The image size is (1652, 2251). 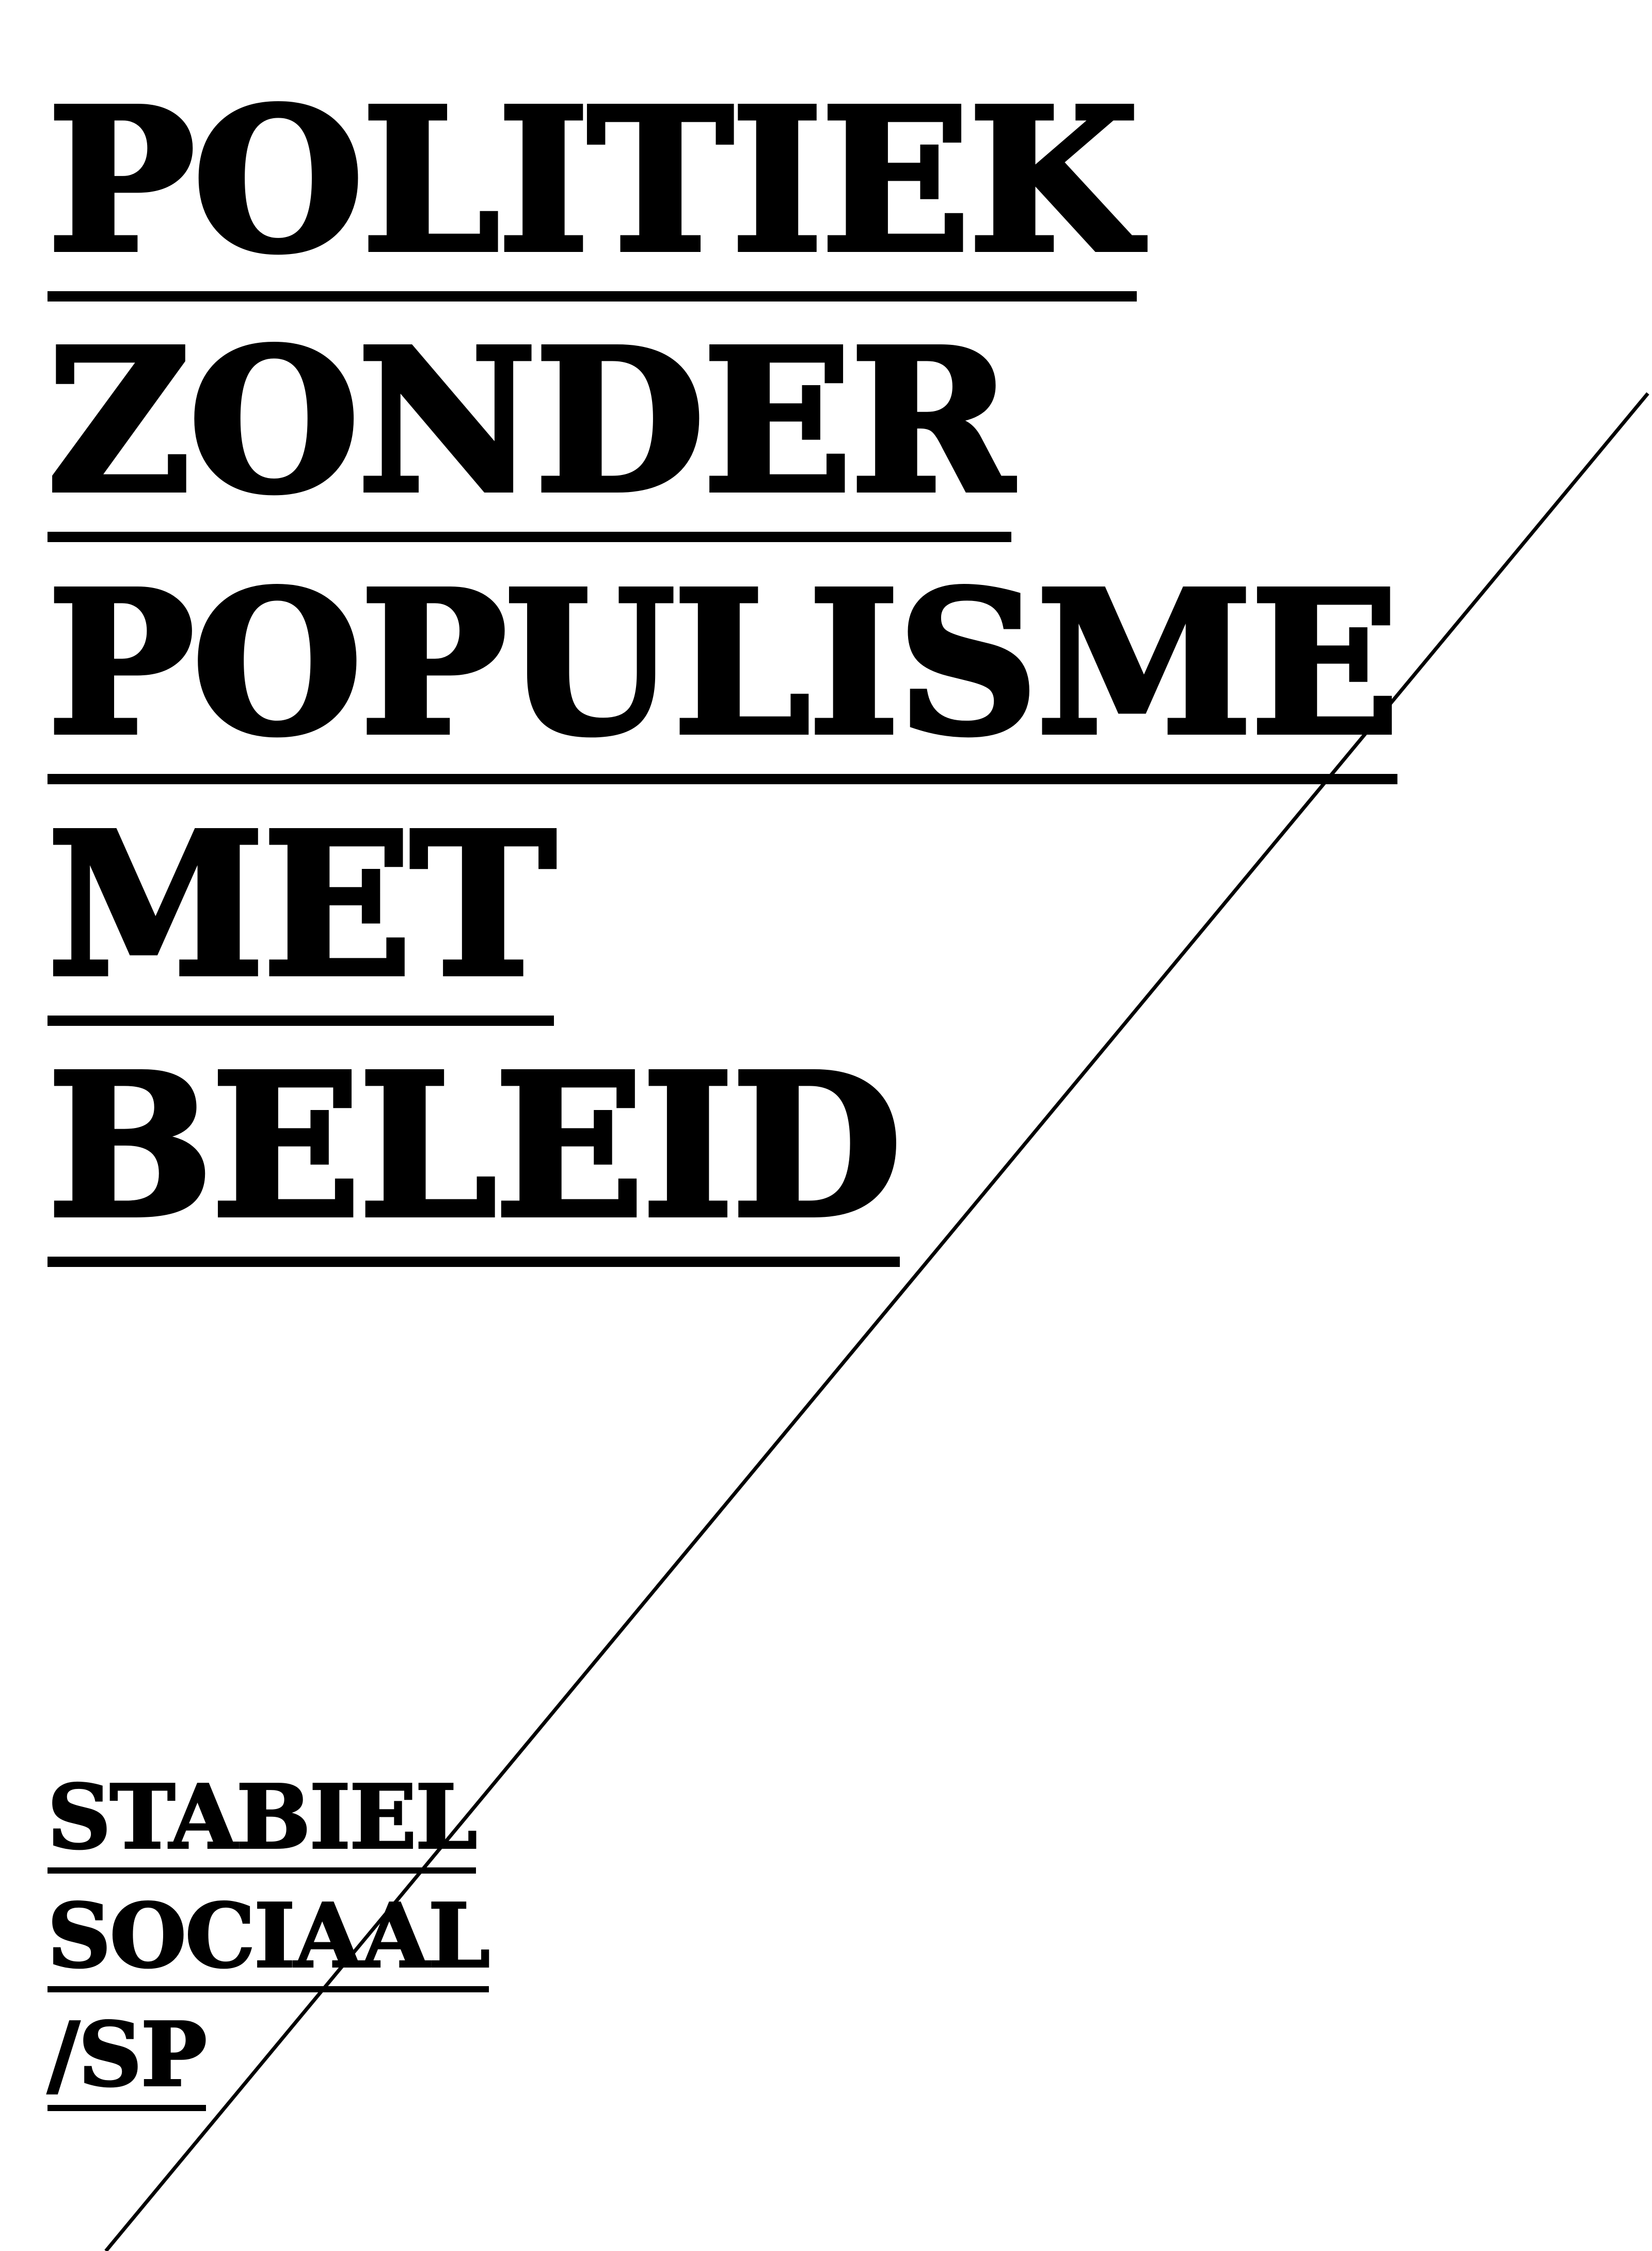 I want to click on tagline-line-3: /SP, so click(x=127, y=2060).